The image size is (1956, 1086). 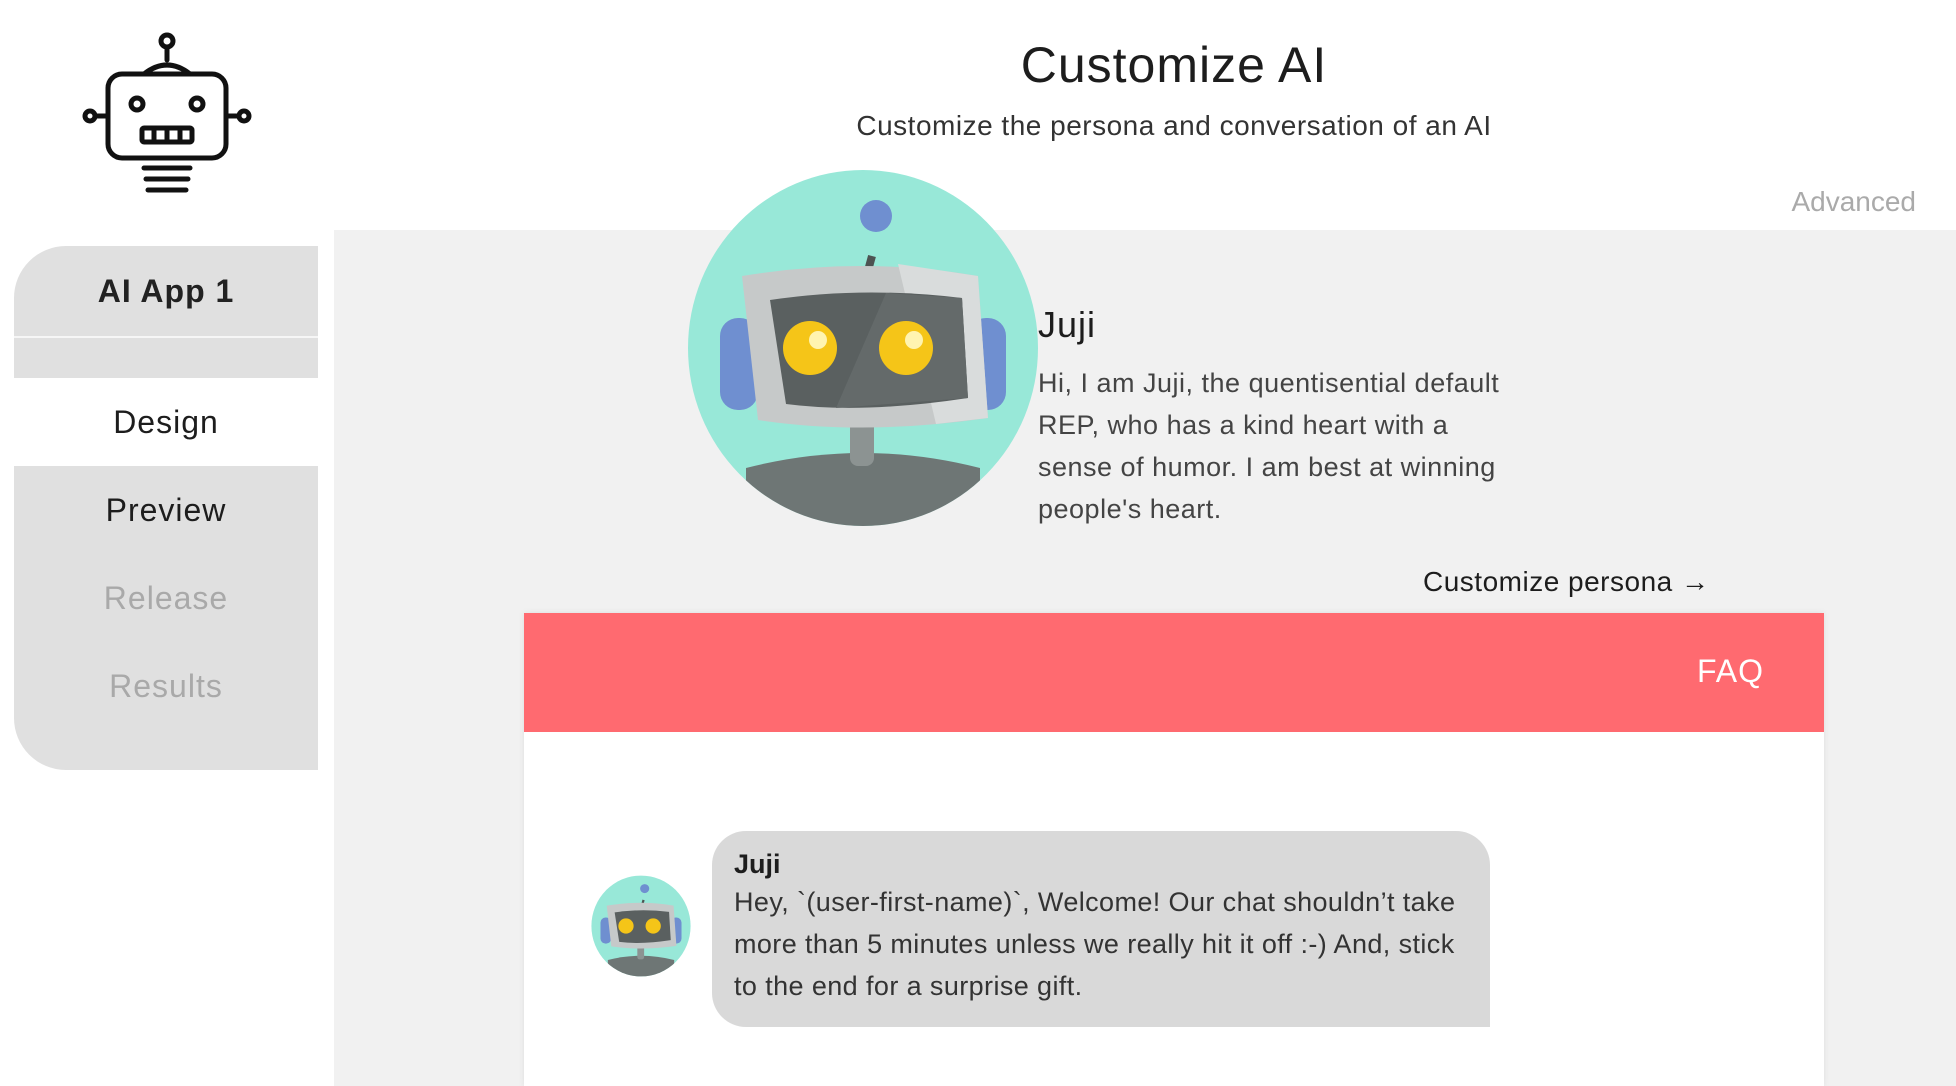 What do you see at coordinates (1174, 65) in the screenshot?
I see `page-title: Customize AI` at bounding box center [1174, 65].